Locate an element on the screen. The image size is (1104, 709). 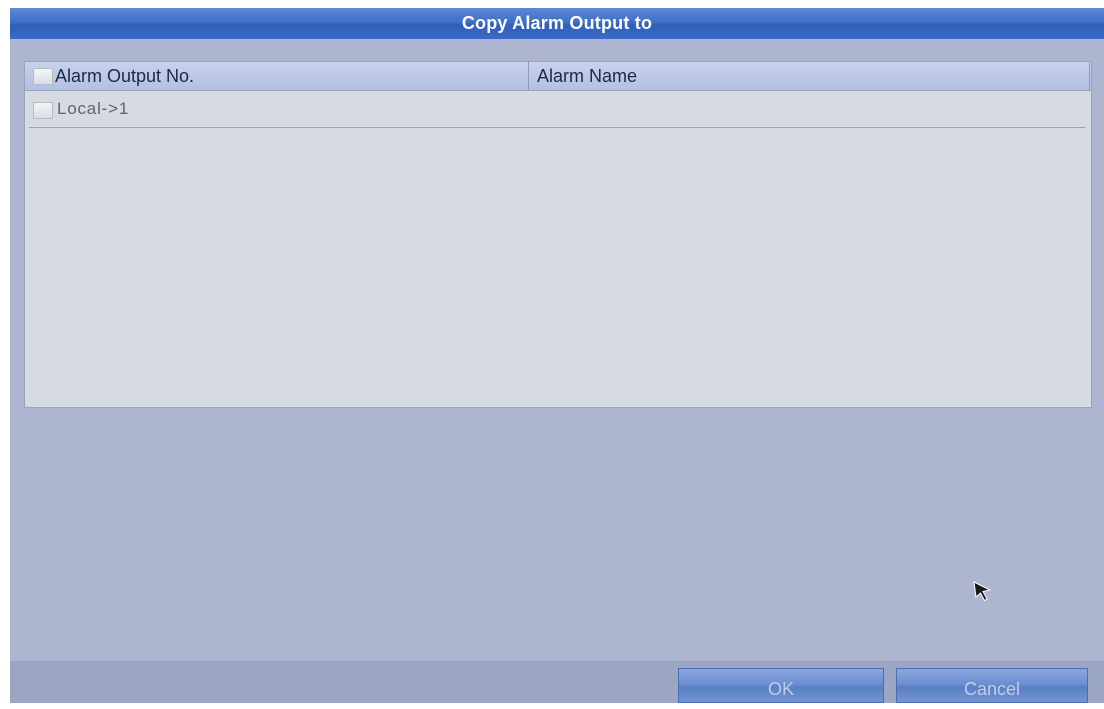
cancel-button: Cancel is located at coordinates (992, 685).